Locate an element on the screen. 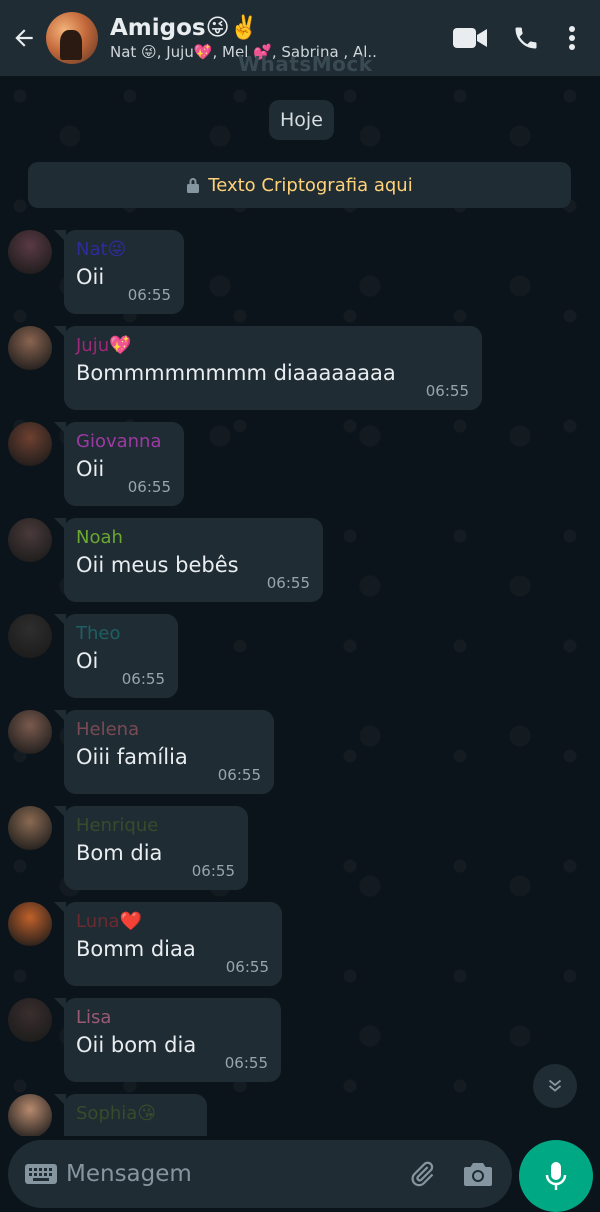  scroll-to-bottom-button is located at coordinates (555, 1086).